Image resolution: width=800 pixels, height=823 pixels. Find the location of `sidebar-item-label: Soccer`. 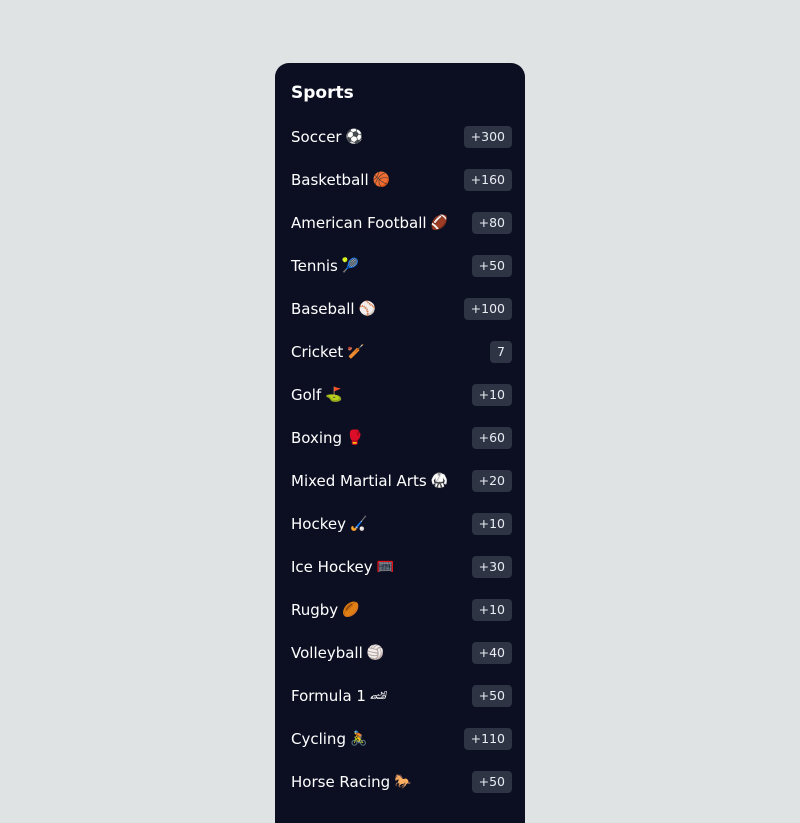

sidebar-item-label: Soccer is located at coordinates (316, 136).